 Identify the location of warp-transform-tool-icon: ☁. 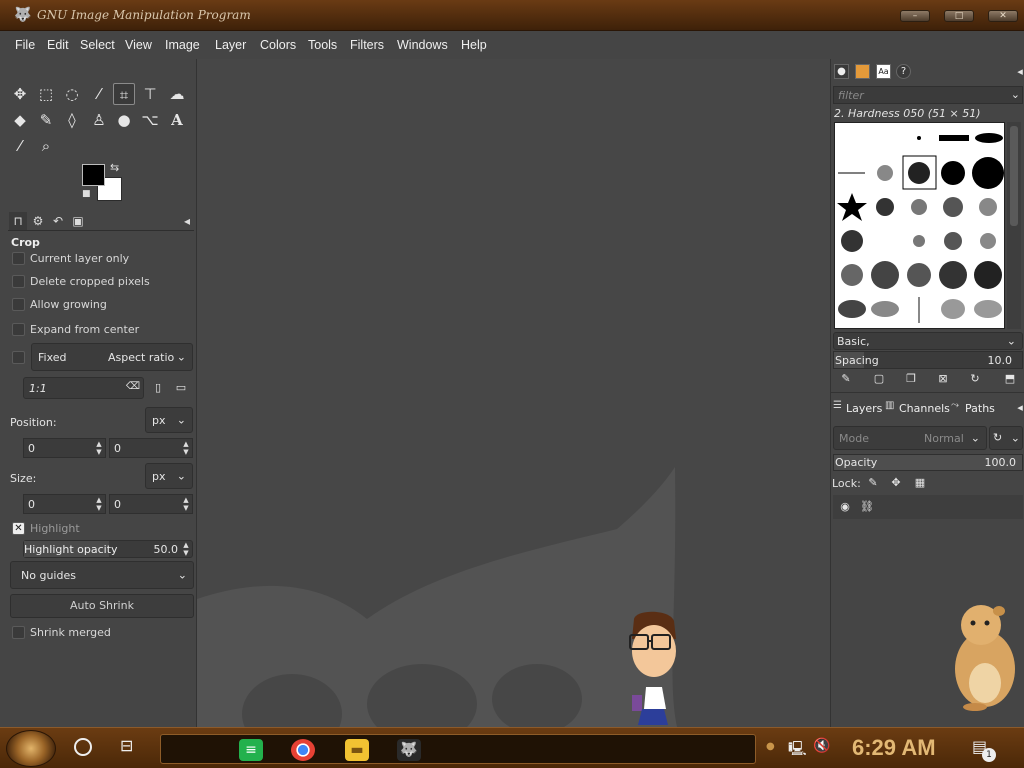
(177, 94).